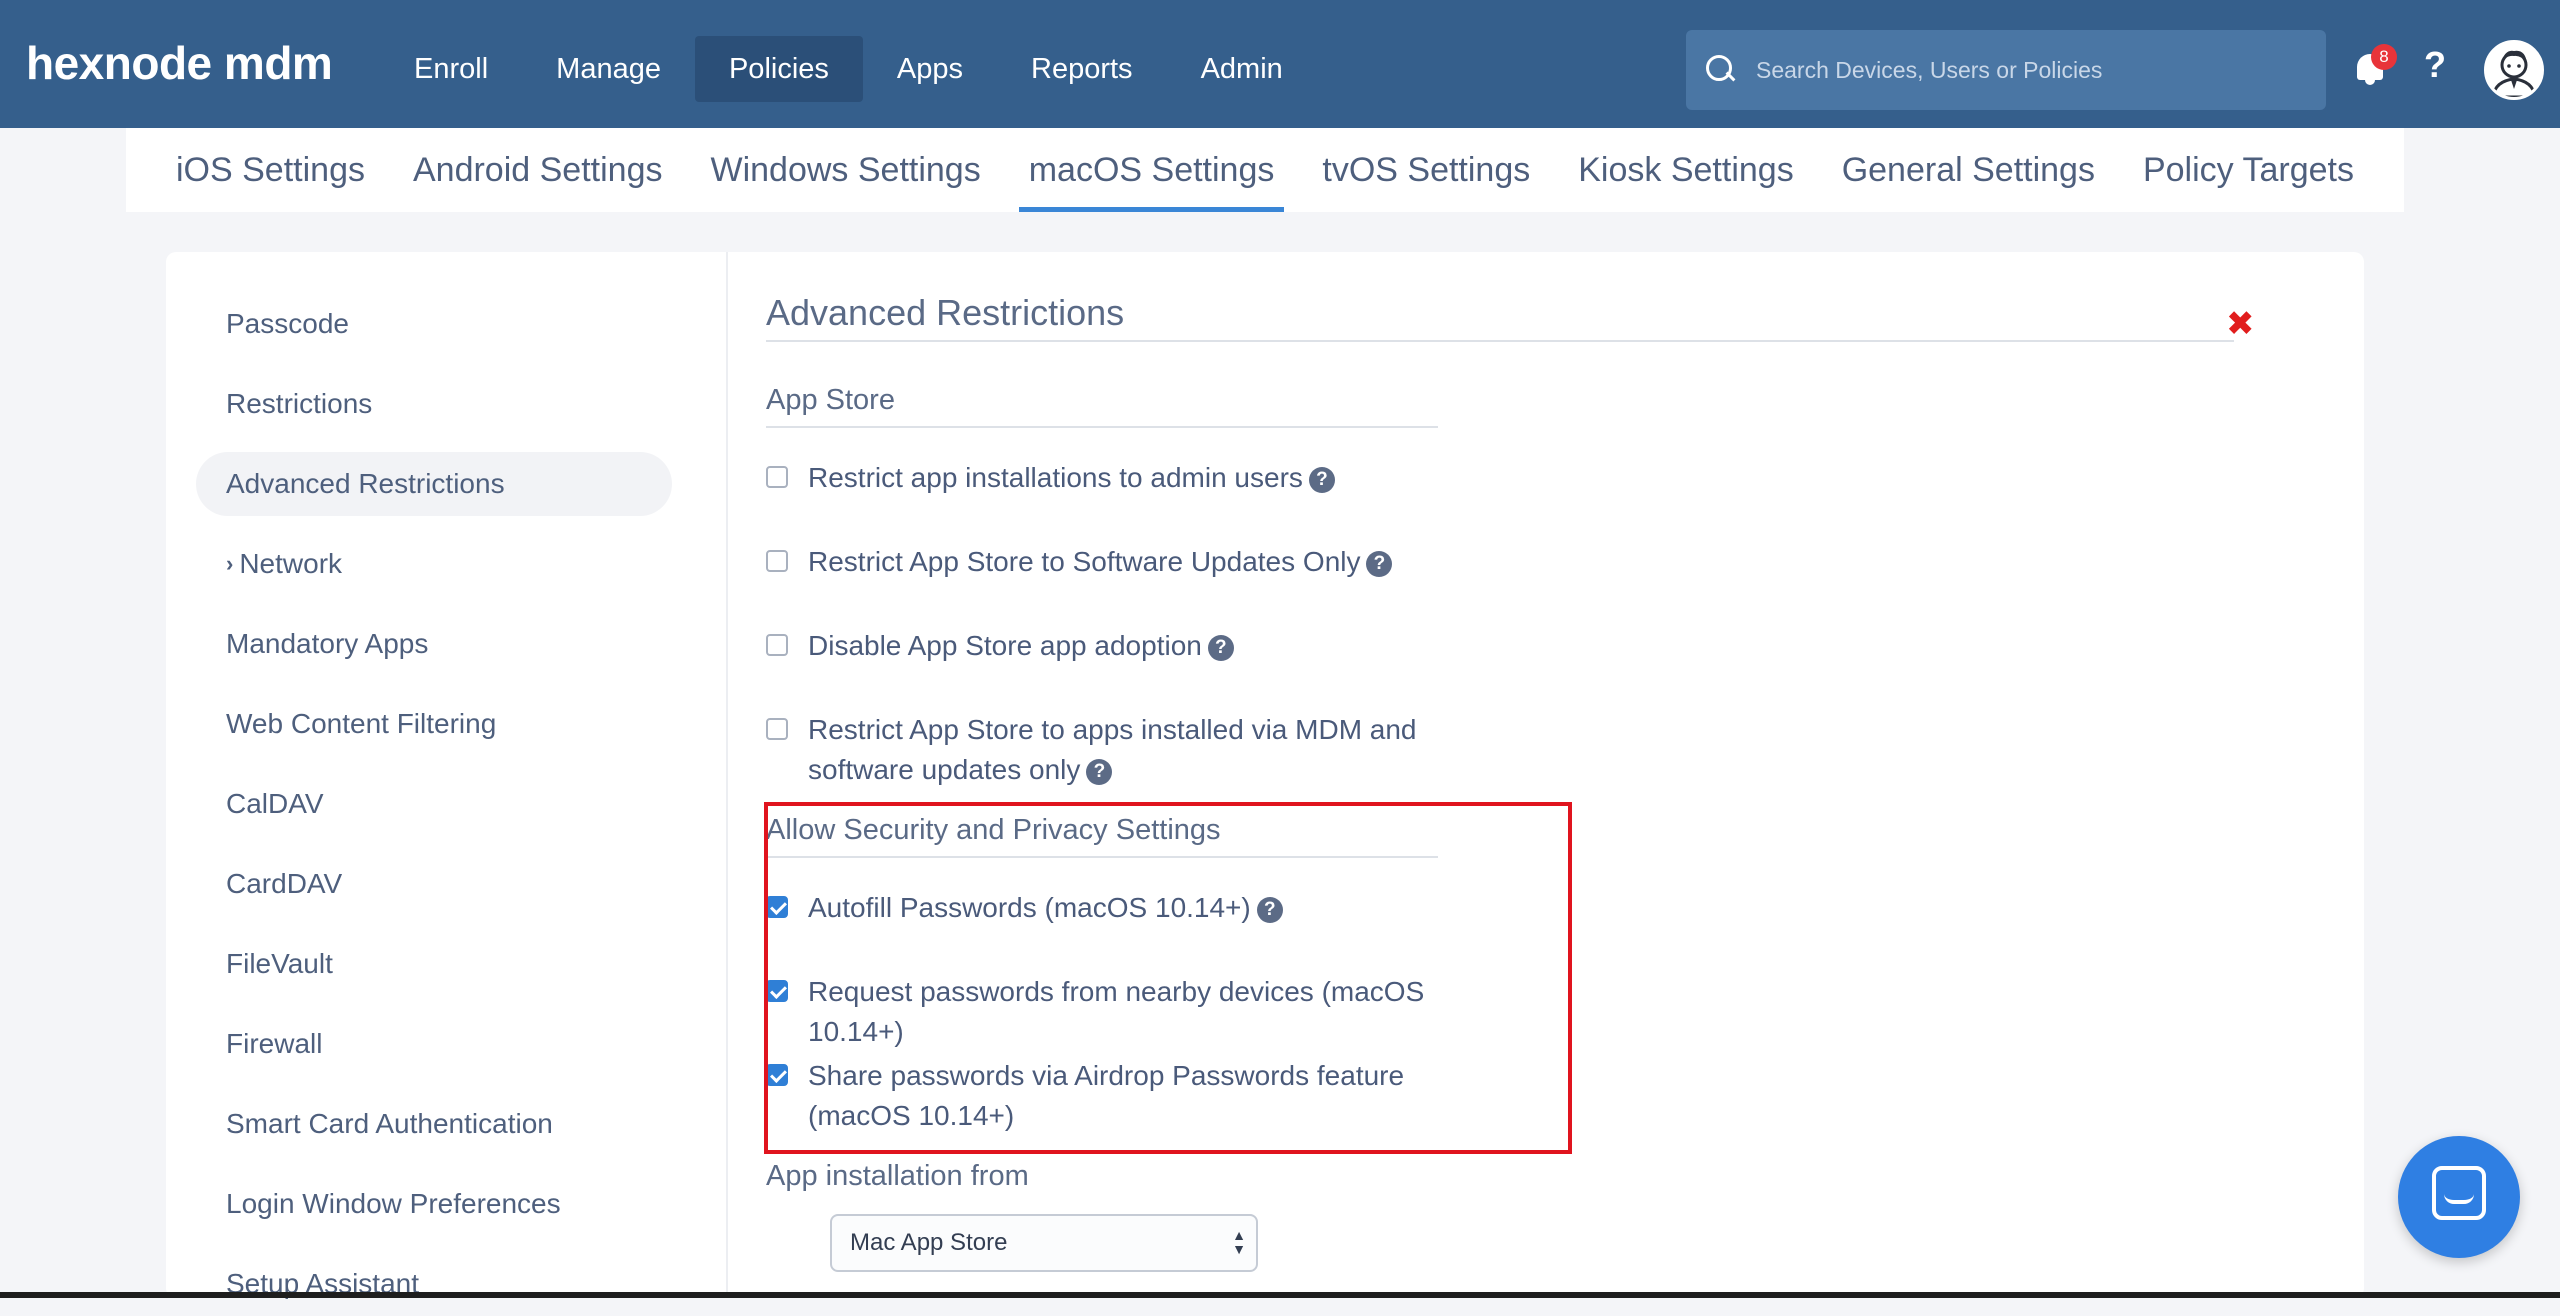  What do you see at coordinates (179, 63) in the screenshot?
I see `hexnode-logo: hexnode mdm` at bounding box center [179, 63].